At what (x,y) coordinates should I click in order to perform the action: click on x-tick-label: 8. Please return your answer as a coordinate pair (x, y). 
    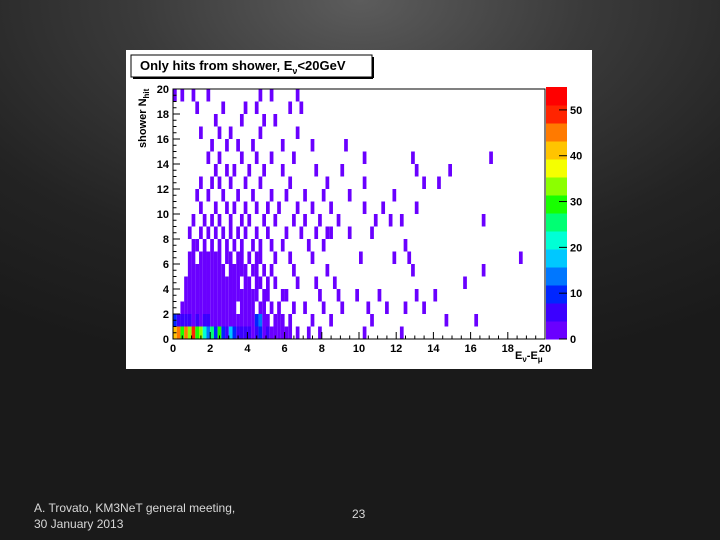
    Looking at the image, I should click on (322, 349).